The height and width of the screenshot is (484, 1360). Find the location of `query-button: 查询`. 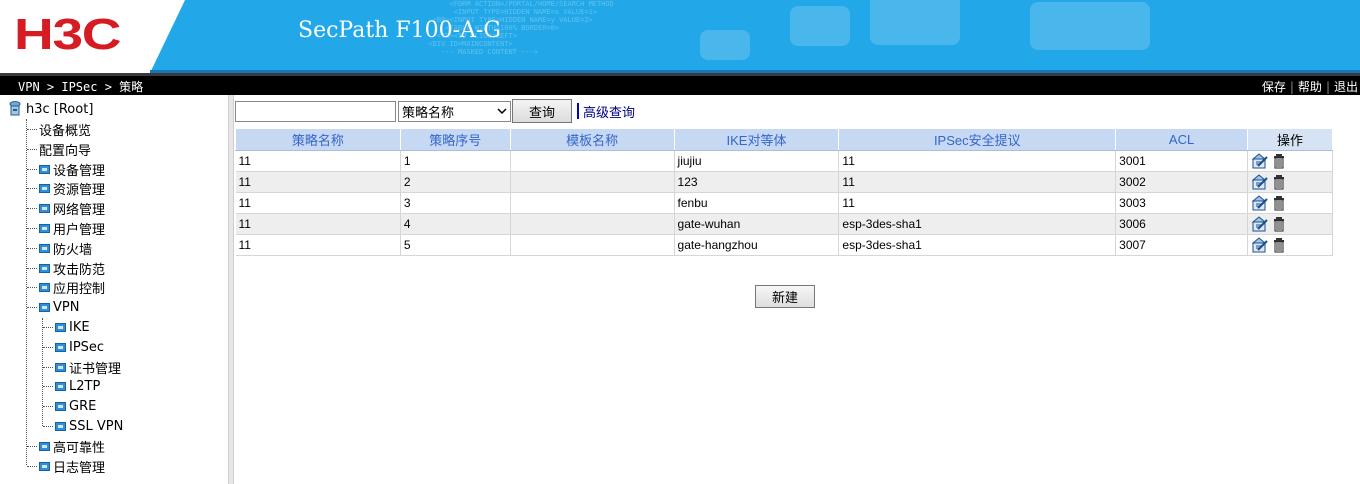

query-button: 查询 is located at coordinates (542, 111).